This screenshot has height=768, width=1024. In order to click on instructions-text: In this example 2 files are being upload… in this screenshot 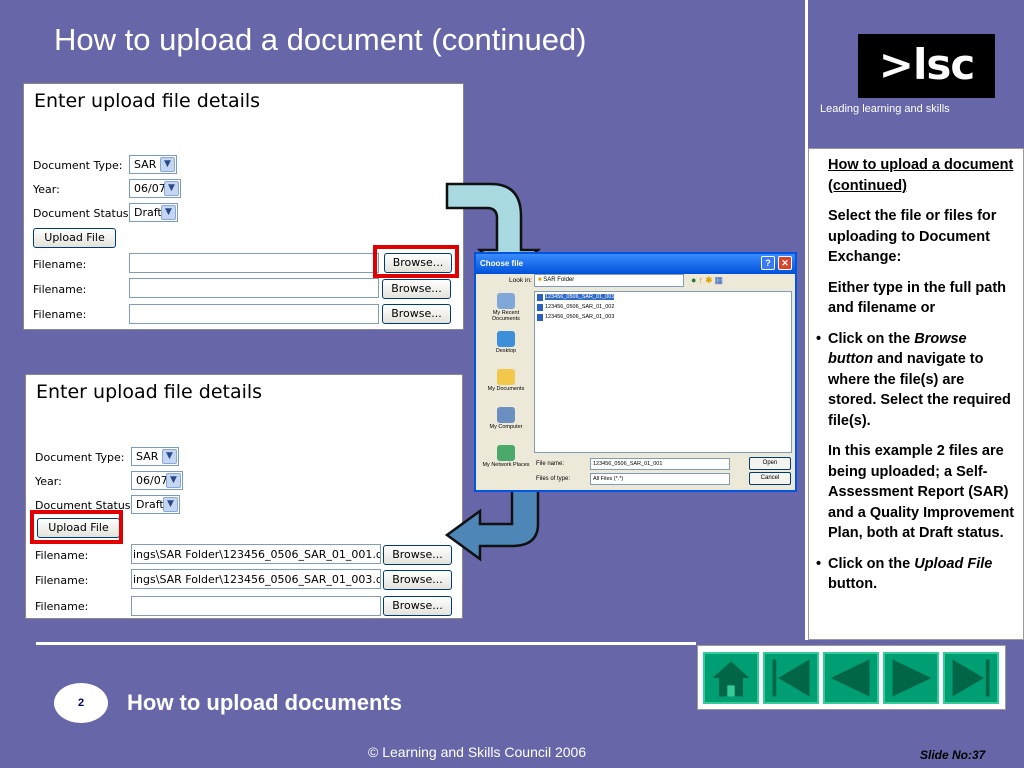, I will do `click(921, 492)`.